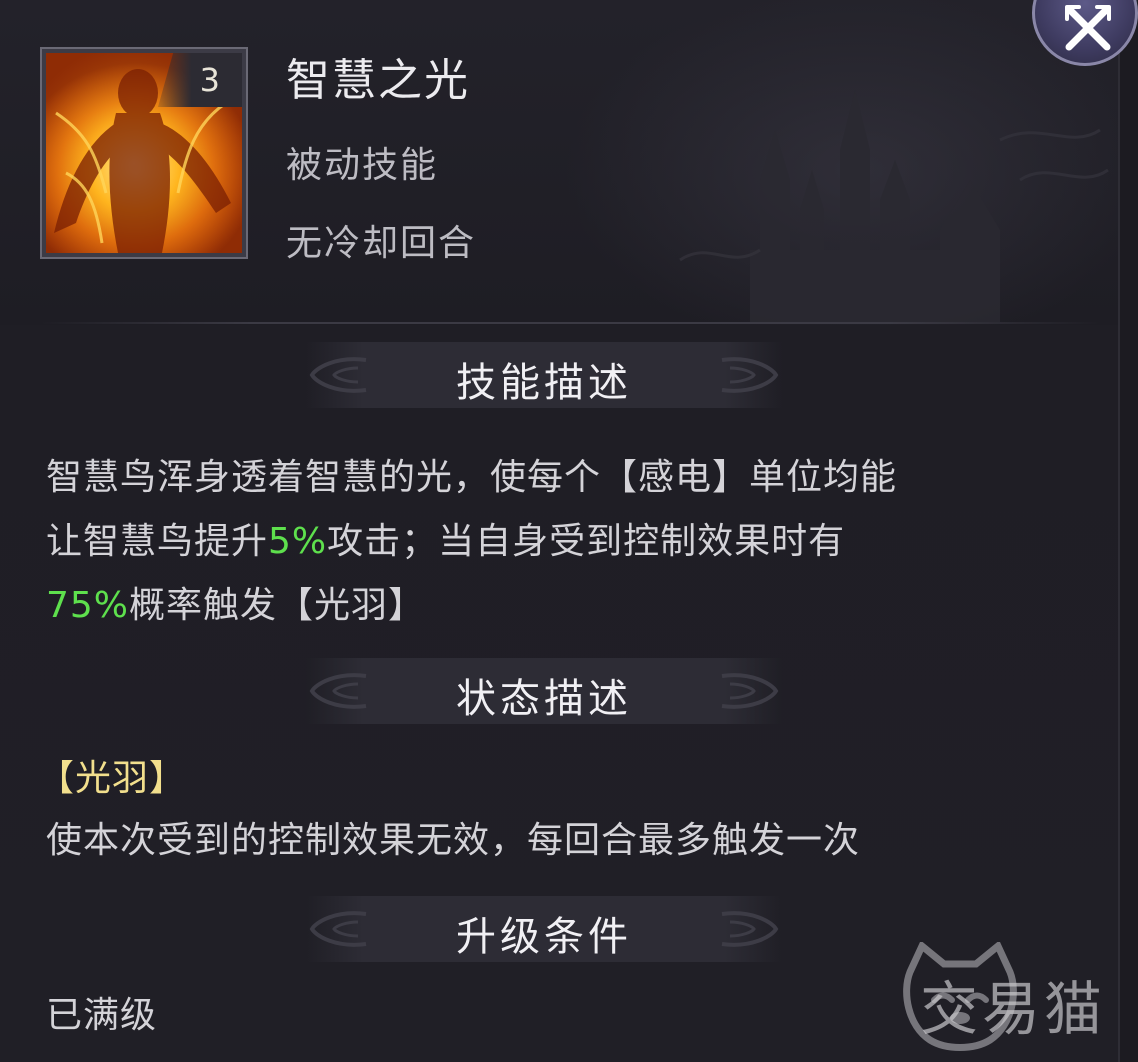 This screenshot has height=1062, width=1138. I want to click on section-header-status: 状态描述, so click(544, 691).